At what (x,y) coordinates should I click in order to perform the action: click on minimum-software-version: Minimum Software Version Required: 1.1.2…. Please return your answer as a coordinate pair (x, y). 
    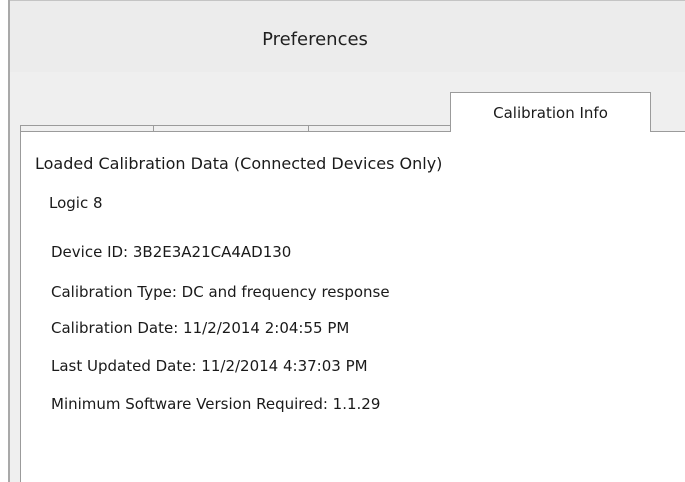
    Looking at the image, I should click on (216, 404).